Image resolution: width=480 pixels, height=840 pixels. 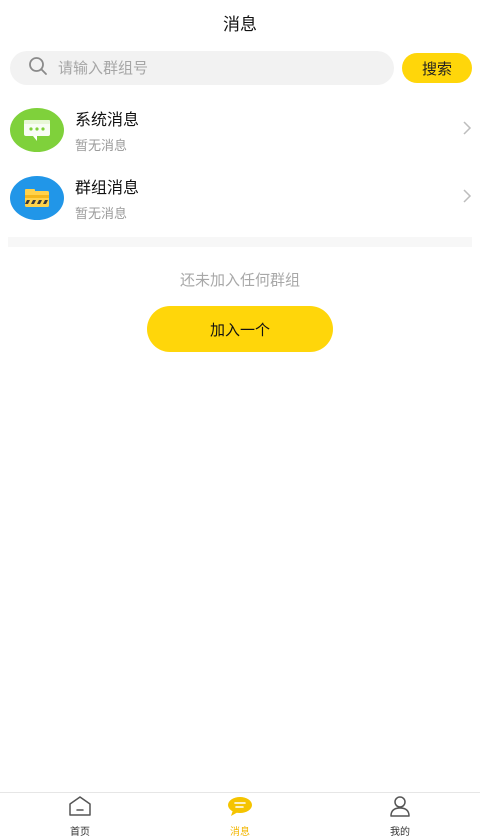 I want to click on bottom-tab-bar: 首页 消息 我的, so click(x=240, y=816).